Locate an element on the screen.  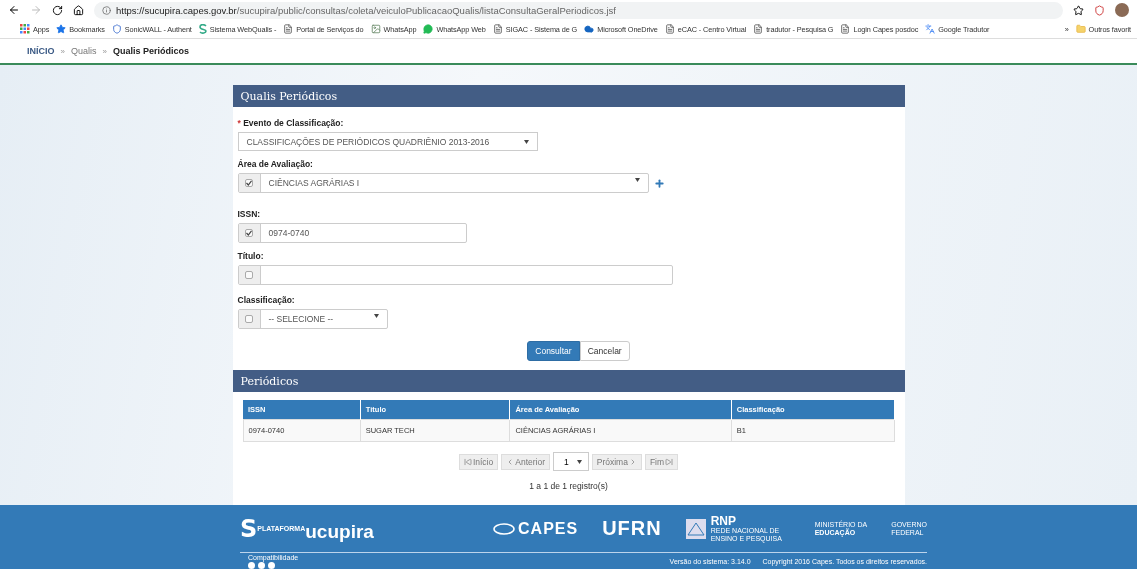
page-select: 1 is located at coordinates (571, 461).